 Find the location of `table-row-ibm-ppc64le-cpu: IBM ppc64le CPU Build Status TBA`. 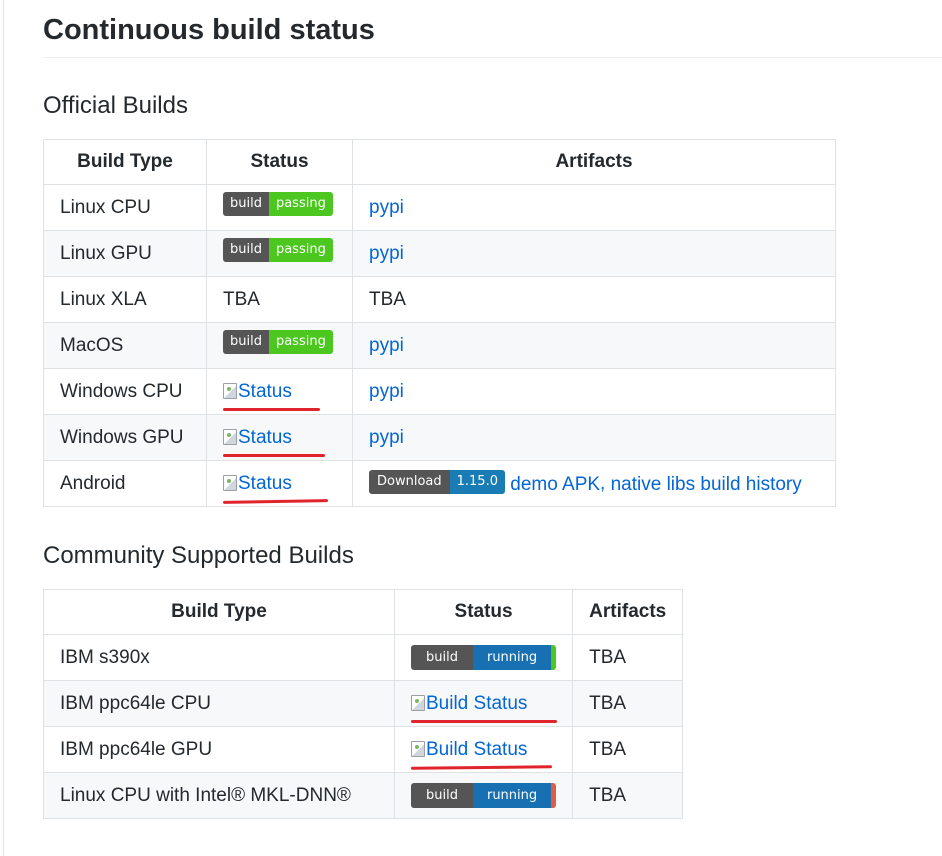

table-row-ibm-ppc64le-cpu: IBM ppc64le CPU Build Status TBA is located at coordinates (363, 703).